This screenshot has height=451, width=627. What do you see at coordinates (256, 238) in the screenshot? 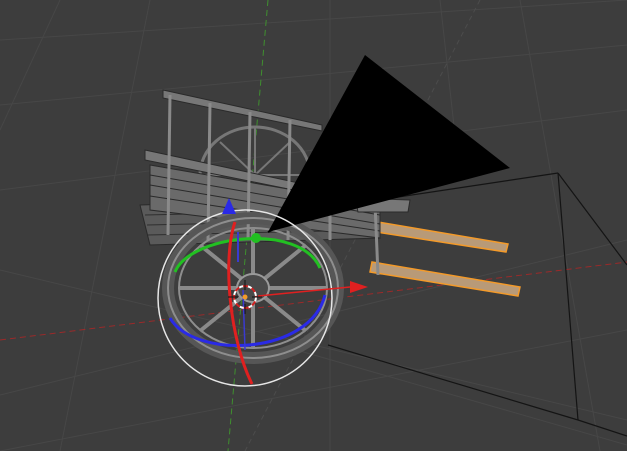
I see `gizmo-y-handle` at bounding box center [256, 238].